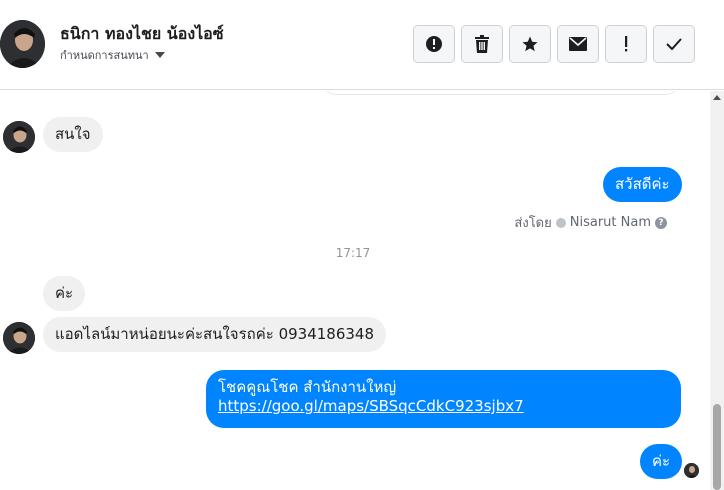 The image size is (724, 490). I want to click on envelope-icon, so click(578, 44).